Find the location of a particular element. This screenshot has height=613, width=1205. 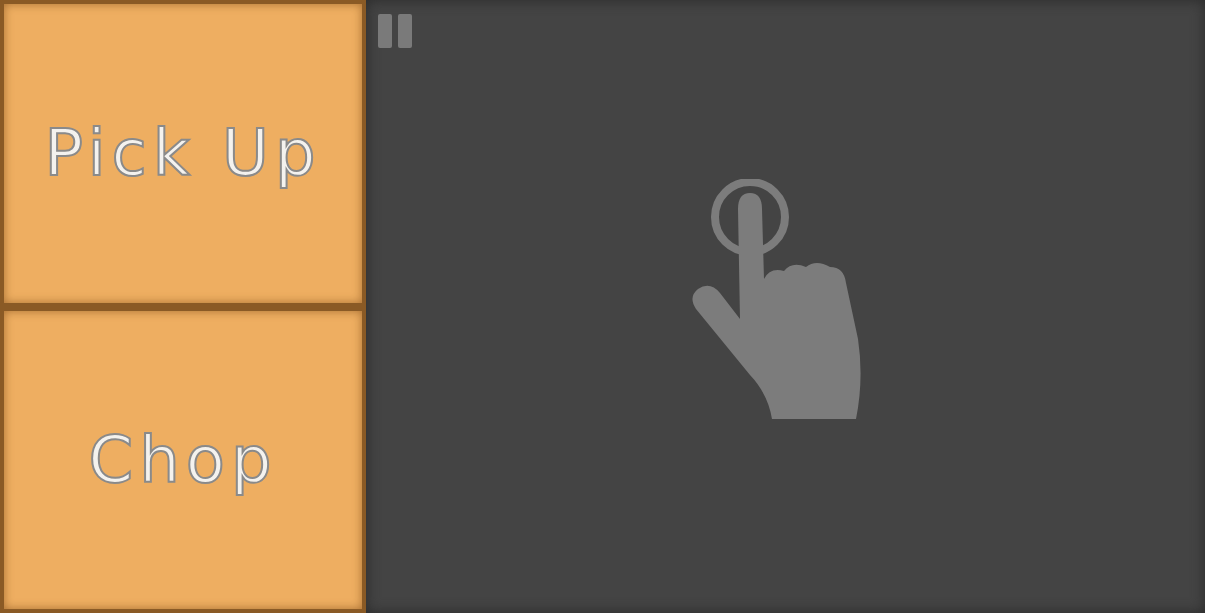

pause-icon is located at coordinates (396, 31).